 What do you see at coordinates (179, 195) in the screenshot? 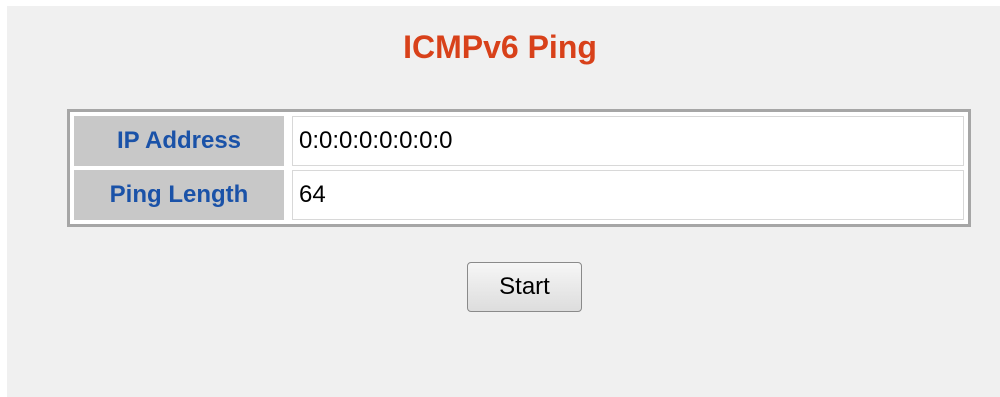
I see `ping-length-label: Ping Length` at bounding box center [179, 195].